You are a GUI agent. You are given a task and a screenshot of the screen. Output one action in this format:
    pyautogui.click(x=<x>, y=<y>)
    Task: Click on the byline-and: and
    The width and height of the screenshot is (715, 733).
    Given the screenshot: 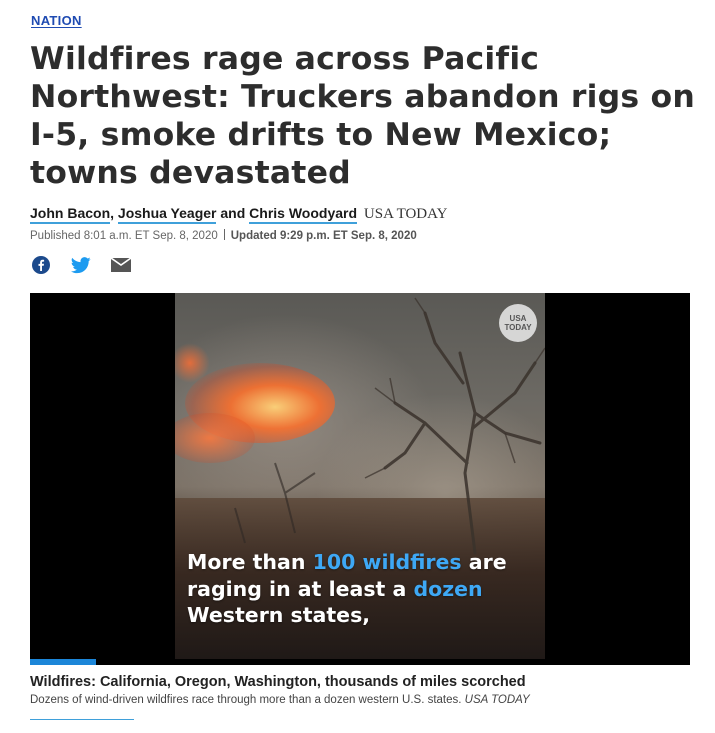 What is the action you would take?
    pyautogui.click(x=233, y=213)
    